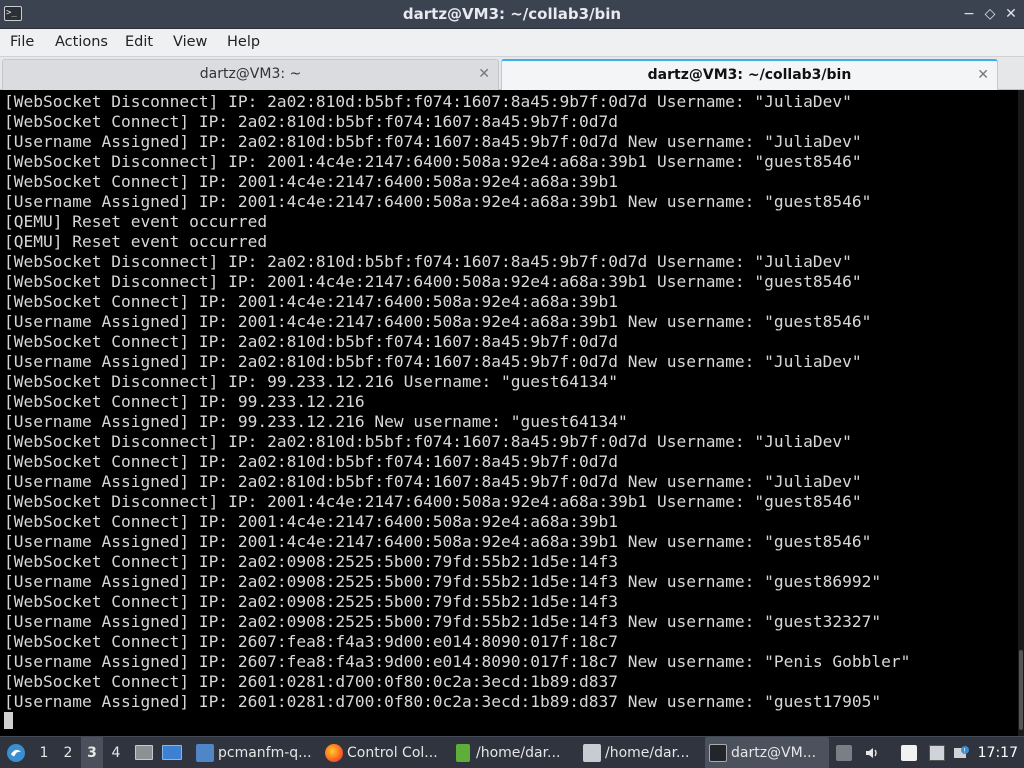 Image resolution: width=1024 pixels, height=768 pixels. Describe the element at coordinates (81, 42) in the screenshot. I see `menu-actions: Actions` at that location.